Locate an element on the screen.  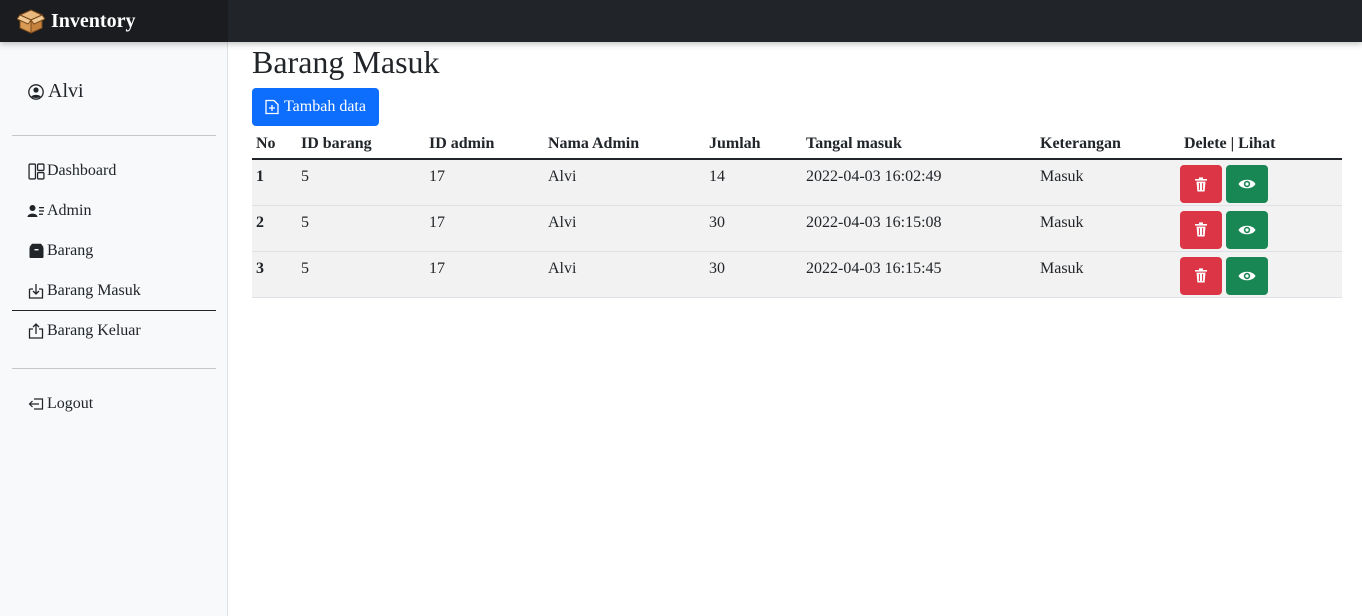
col-header-jumlah: Jumlah is located at coordinates (753, 145).